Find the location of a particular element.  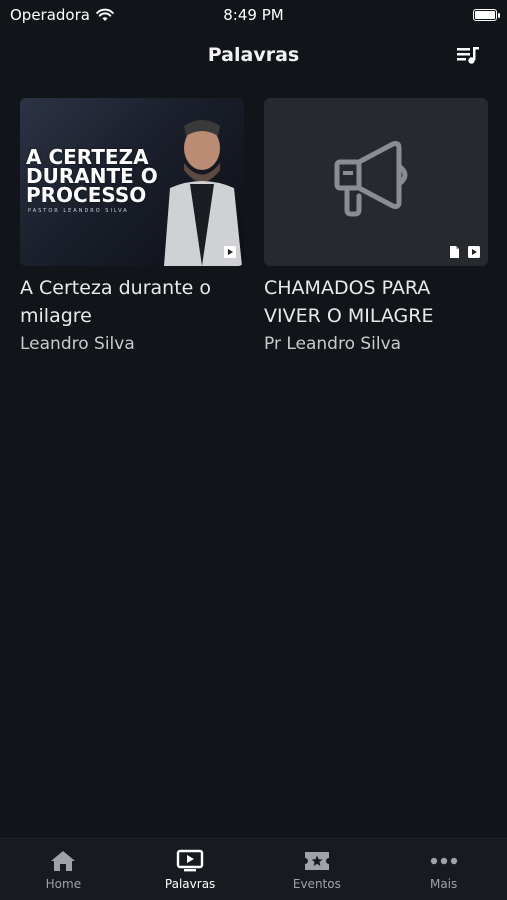

tab-bar: Home Palavras Eventos Mais is located at coordinates (253, 869).